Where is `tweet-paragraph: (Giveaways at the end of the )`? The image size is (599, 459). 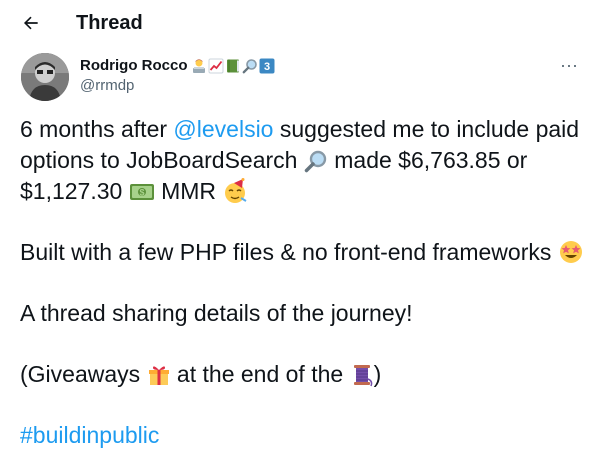
tweet-paragraph: (Giveaways at the end of the ) is located at coordinates (305, 374).